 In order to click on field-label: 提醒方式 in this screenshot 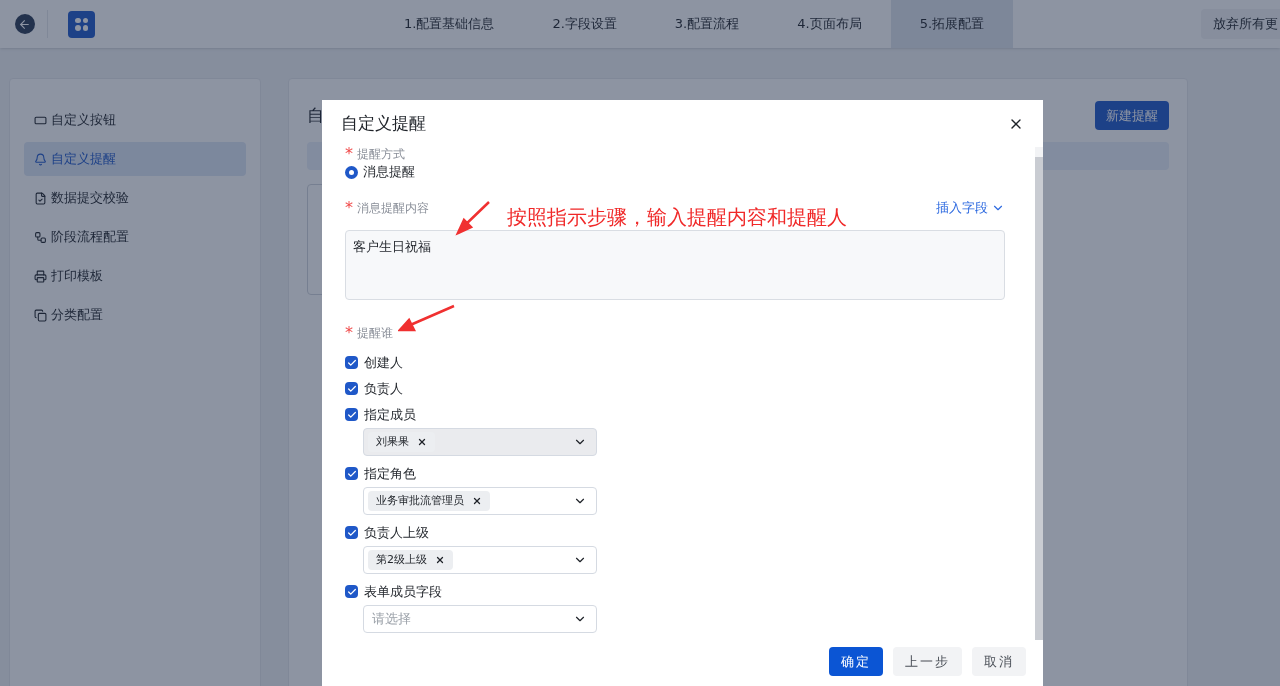, I will do `click(381, 154)`.